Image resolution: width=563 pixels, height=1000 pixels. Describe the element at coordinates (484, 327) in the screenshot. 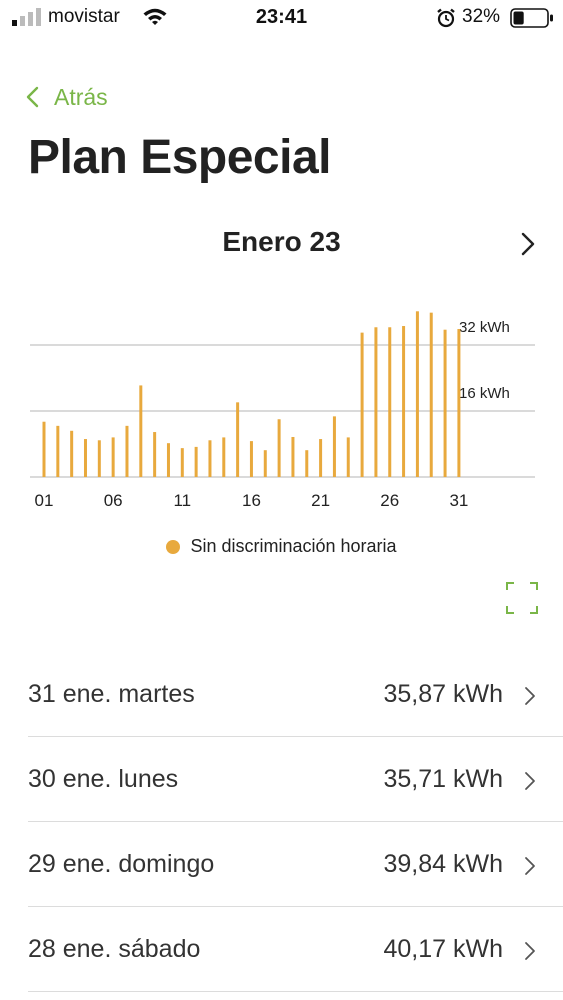

I see `y-tick-label: 32 kWh` at that location.